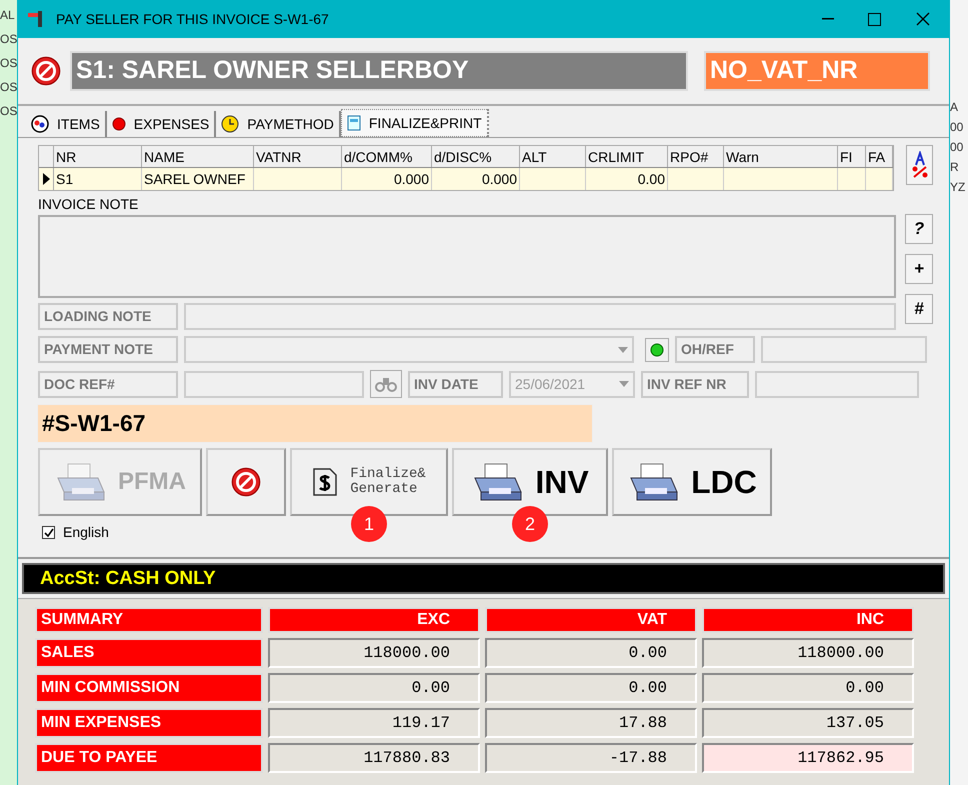  Describe the element at coordinates (98, 156) in the screenshot. I see `column-header: NR` at that location.